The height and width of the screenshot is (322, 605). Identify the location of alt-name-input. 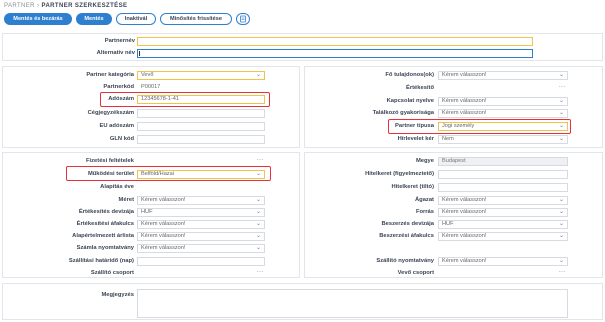
(335, 53).